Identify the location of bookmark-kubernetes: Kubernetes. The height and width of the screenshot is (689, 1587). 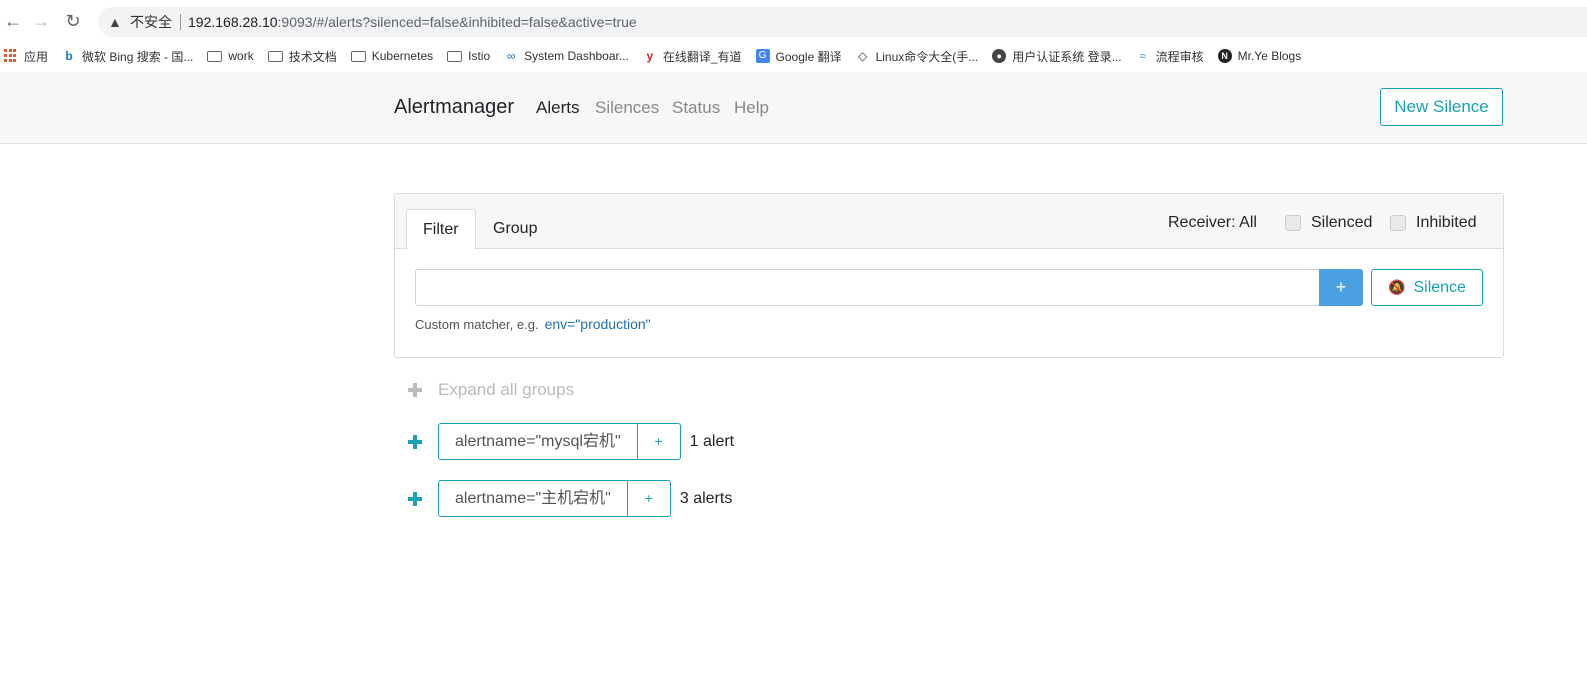
(392, 56).